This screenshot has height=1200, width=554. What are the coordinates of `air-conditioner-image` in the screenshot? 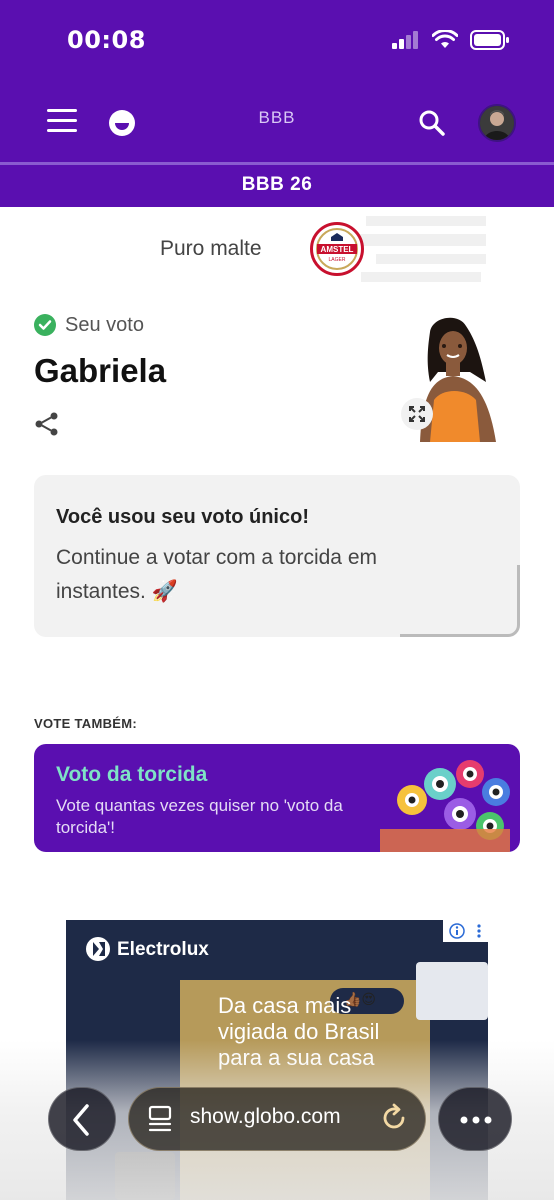 It's located at (452, 991).